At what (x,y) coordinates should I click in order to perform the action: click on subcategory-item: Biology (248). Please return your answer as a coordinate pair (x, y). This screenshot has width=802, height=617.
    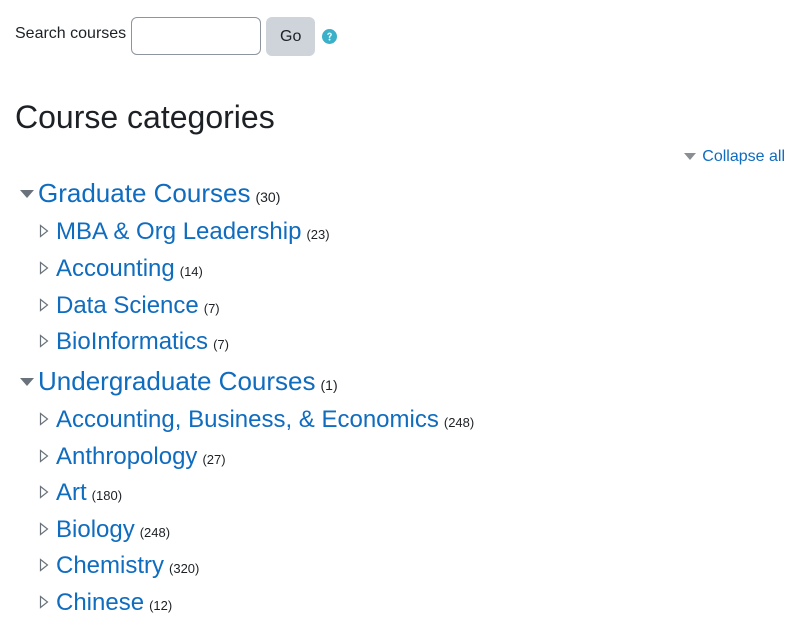
    Looking at the image, I should click on (105, 530).